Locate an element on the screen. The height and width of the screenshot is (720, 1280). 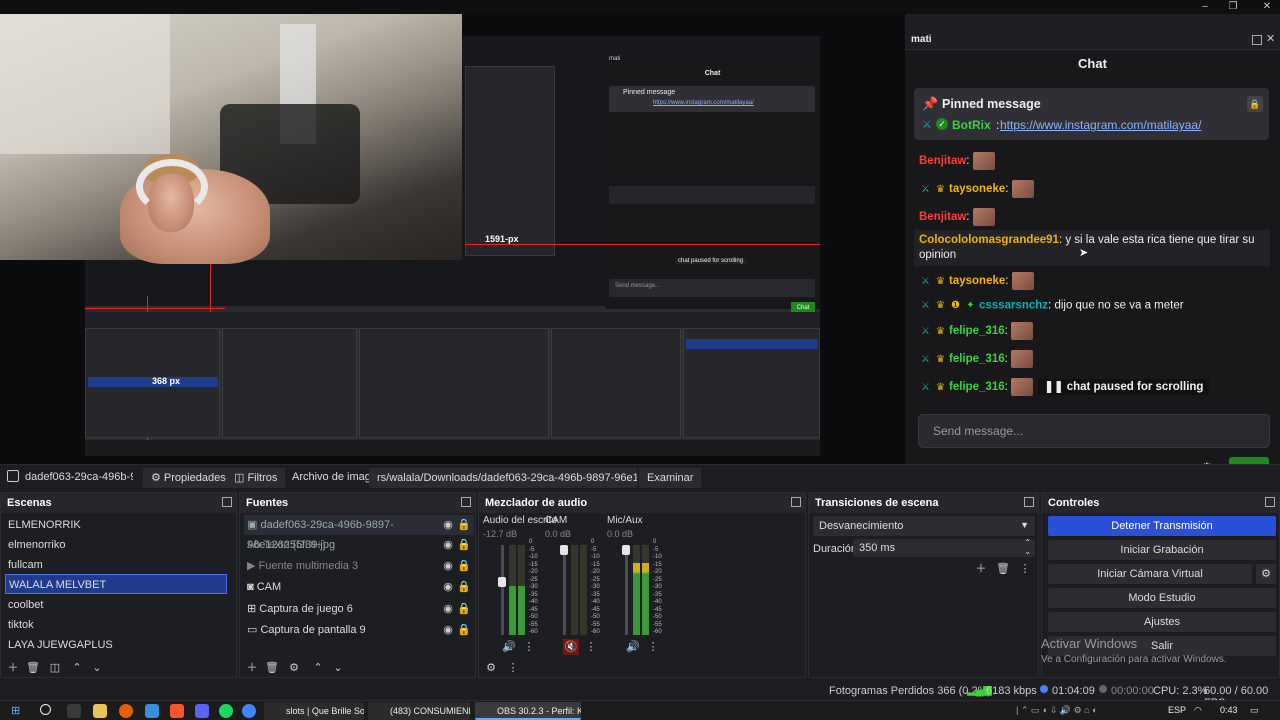
brave-icon is located at coordinates (177, 711).